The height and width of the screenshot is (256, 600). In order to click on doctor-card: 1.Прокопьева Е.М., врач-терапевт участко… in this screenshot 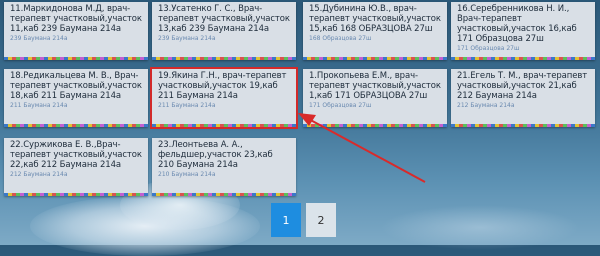, I will do `click(375, 98)`.